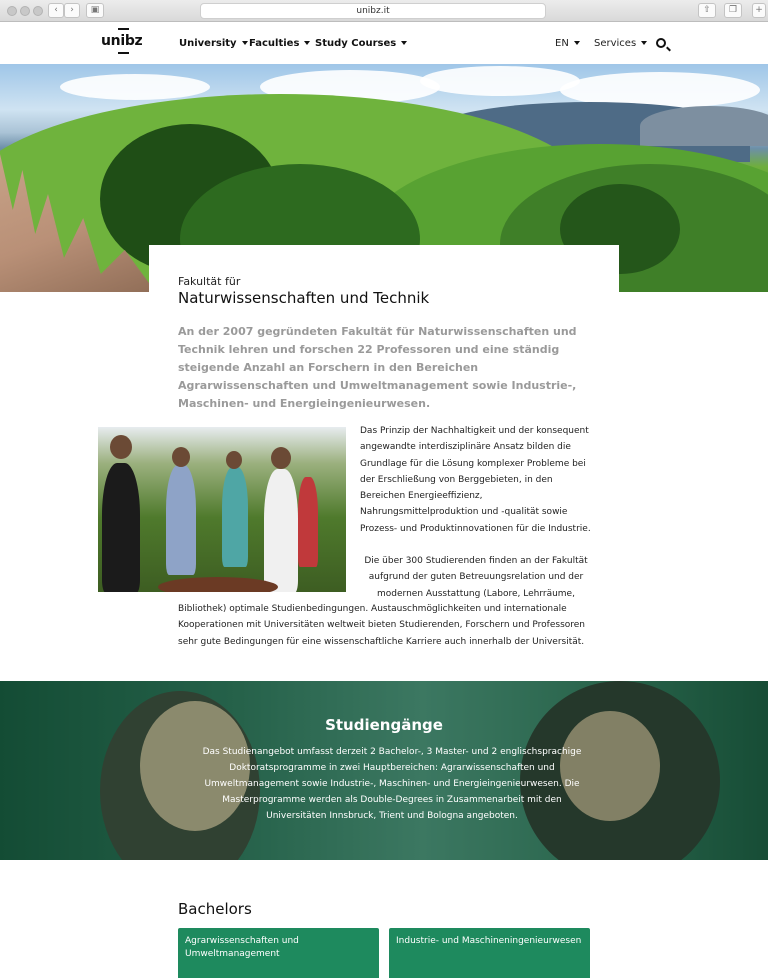  What do you see at coordinates (95, 10) in the screenshot?
I see `sidebar-icon: ▣` at bounding box center [95, 10].